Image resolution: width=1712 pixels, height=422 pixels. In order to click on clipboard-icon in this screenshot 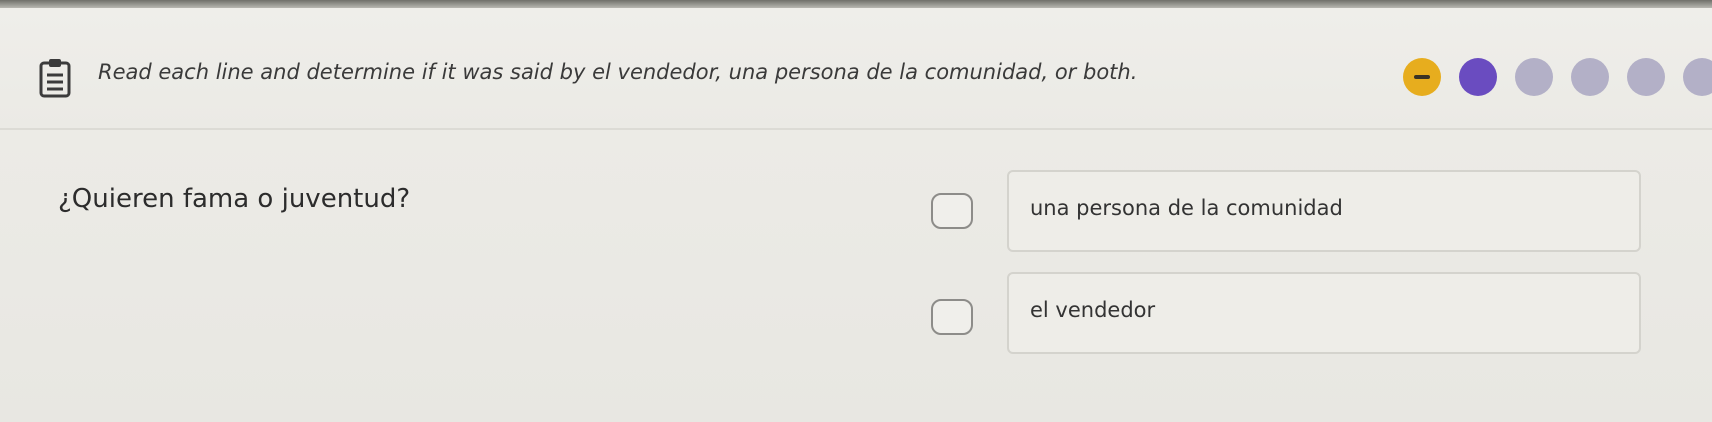, I will do `click(55, 78)`.